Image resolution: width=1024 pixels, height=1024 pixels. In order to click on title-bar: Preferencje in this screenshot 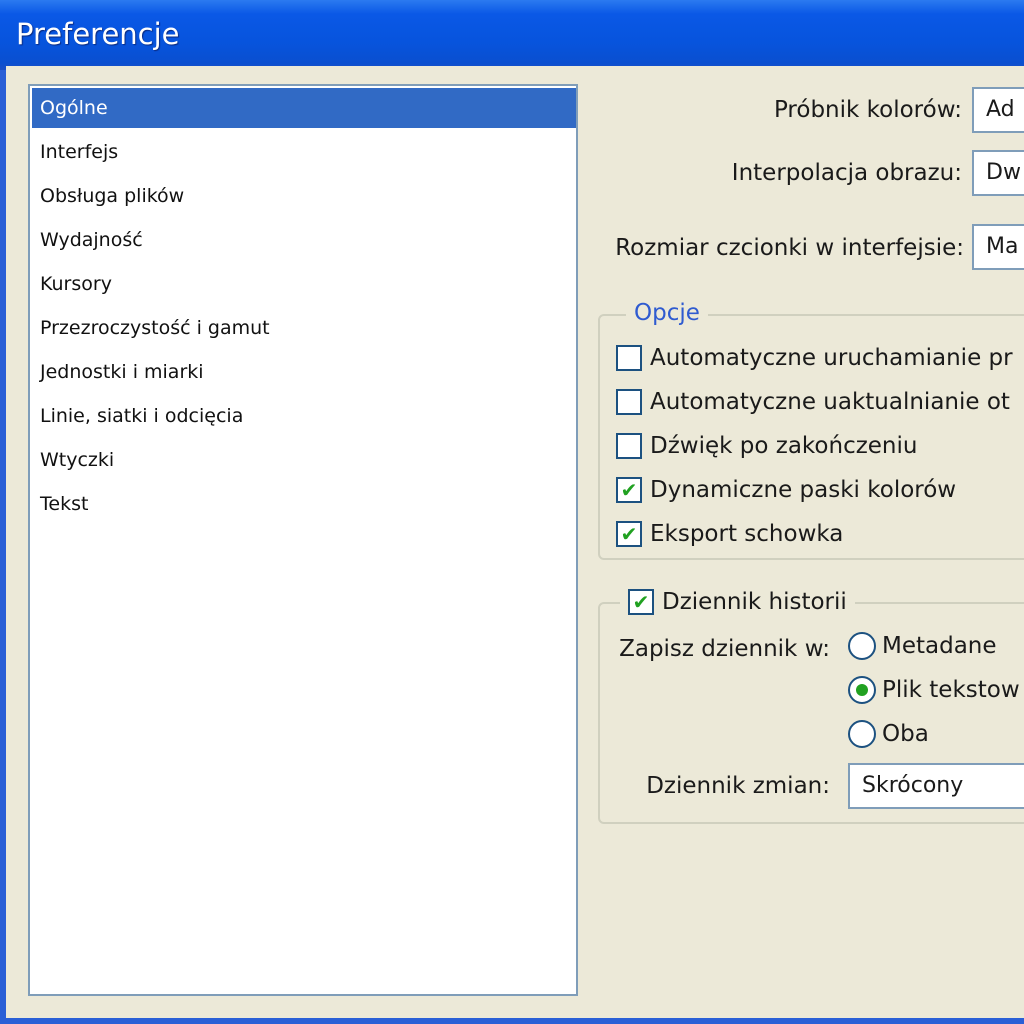, I will do `click(512, 35)`.